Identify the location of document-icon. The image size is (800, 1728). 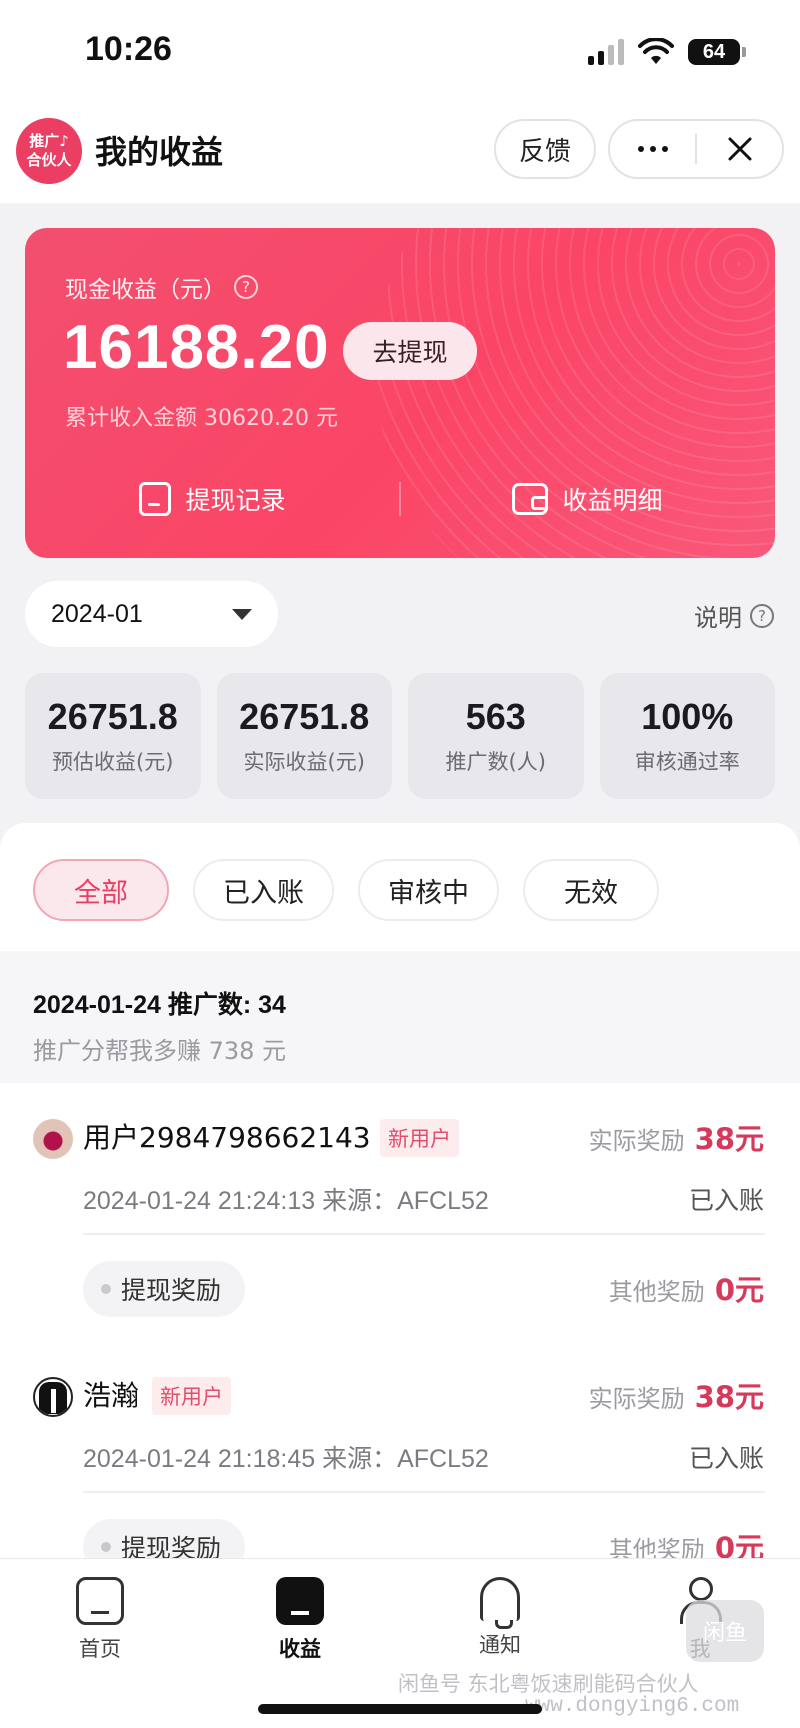
(155, 499).